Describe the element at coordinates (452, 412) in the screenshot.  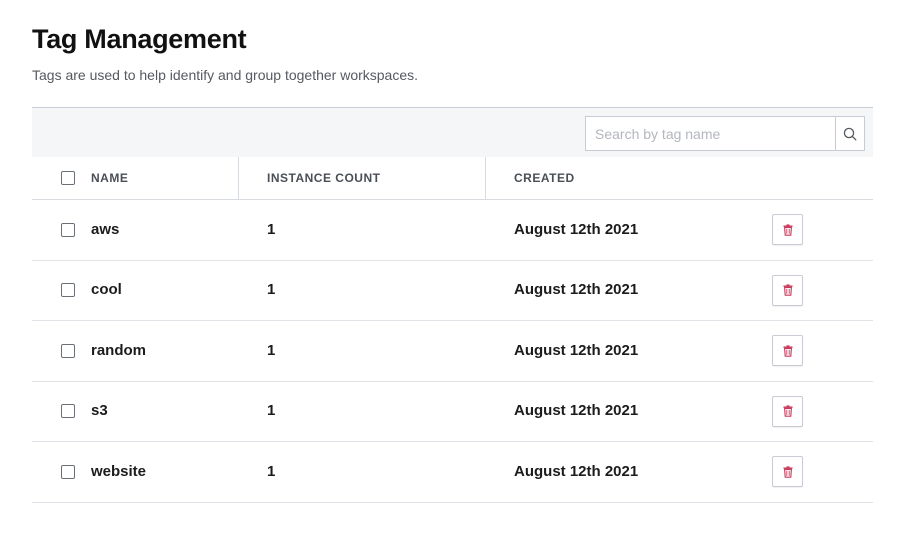
I see `table-row: s3 1 August 12th 2021` at that location.